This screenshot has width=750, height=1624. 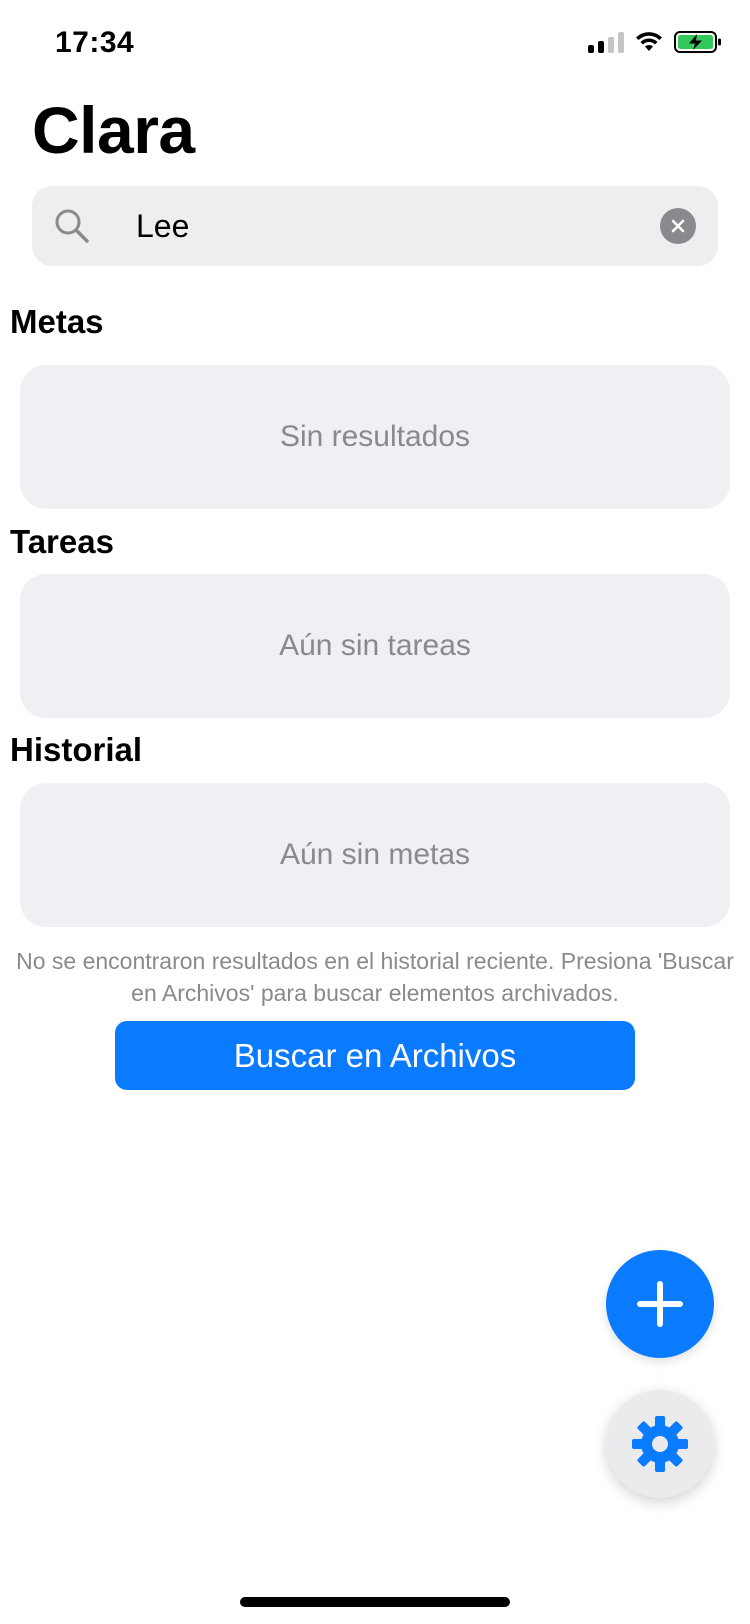 What do you see at coordinates (606, 42) in the screenshot?
I see `cellular-signal-icon` at bounding box center [606, 42].